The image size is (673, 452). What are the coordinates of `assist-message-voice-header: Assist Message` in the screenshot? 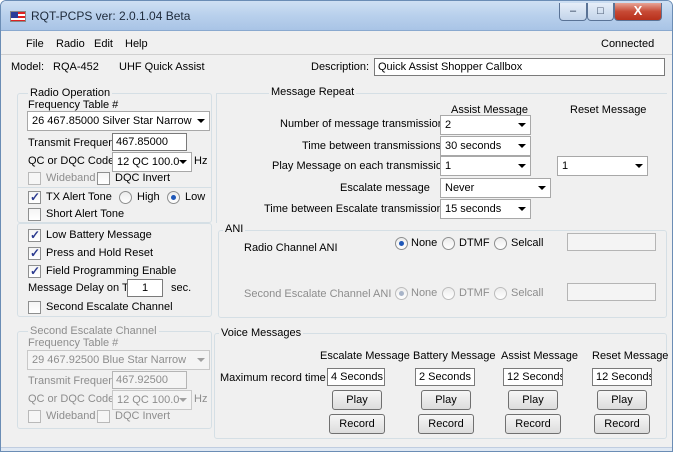 It's located at (540, 356).